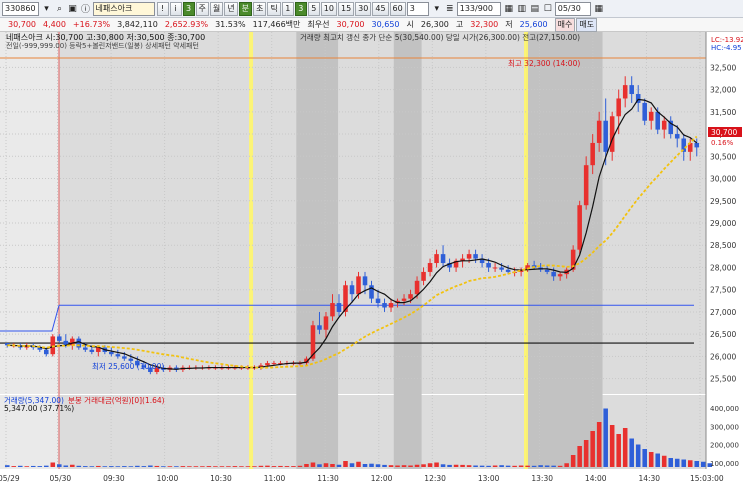 This screenshot has width=743, height=484. Describe the element at coordinates (300, 8) in the screenshot. I see `interval-3: 3` at that location.